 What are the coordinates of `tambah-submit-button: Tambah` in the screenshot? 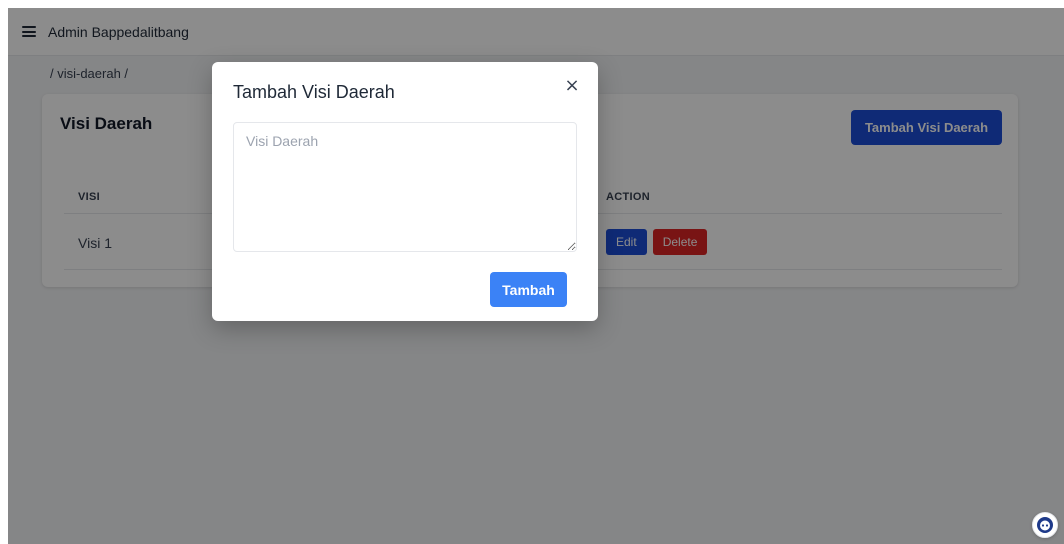 It's located at (528, 289).